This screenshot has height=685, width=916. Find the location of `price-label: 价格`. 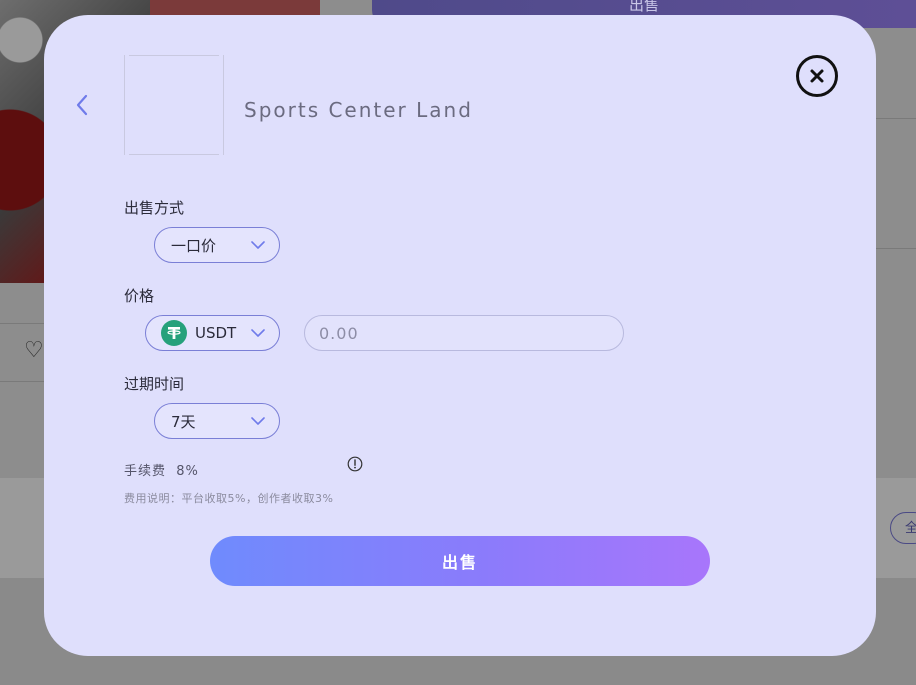

price-label: 价格 is located at coordinates (139, 296).